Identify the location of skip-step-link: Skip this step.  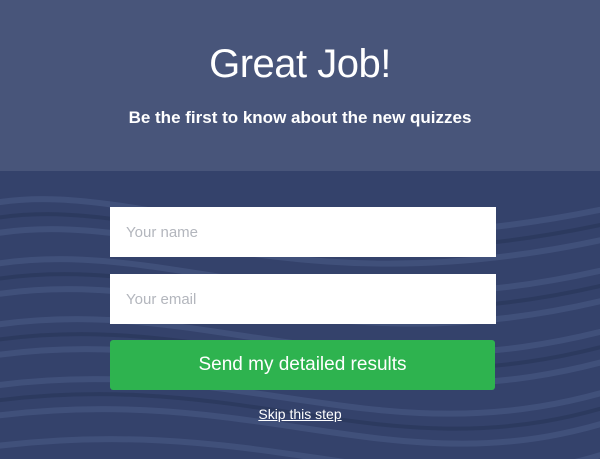
(299, 414).